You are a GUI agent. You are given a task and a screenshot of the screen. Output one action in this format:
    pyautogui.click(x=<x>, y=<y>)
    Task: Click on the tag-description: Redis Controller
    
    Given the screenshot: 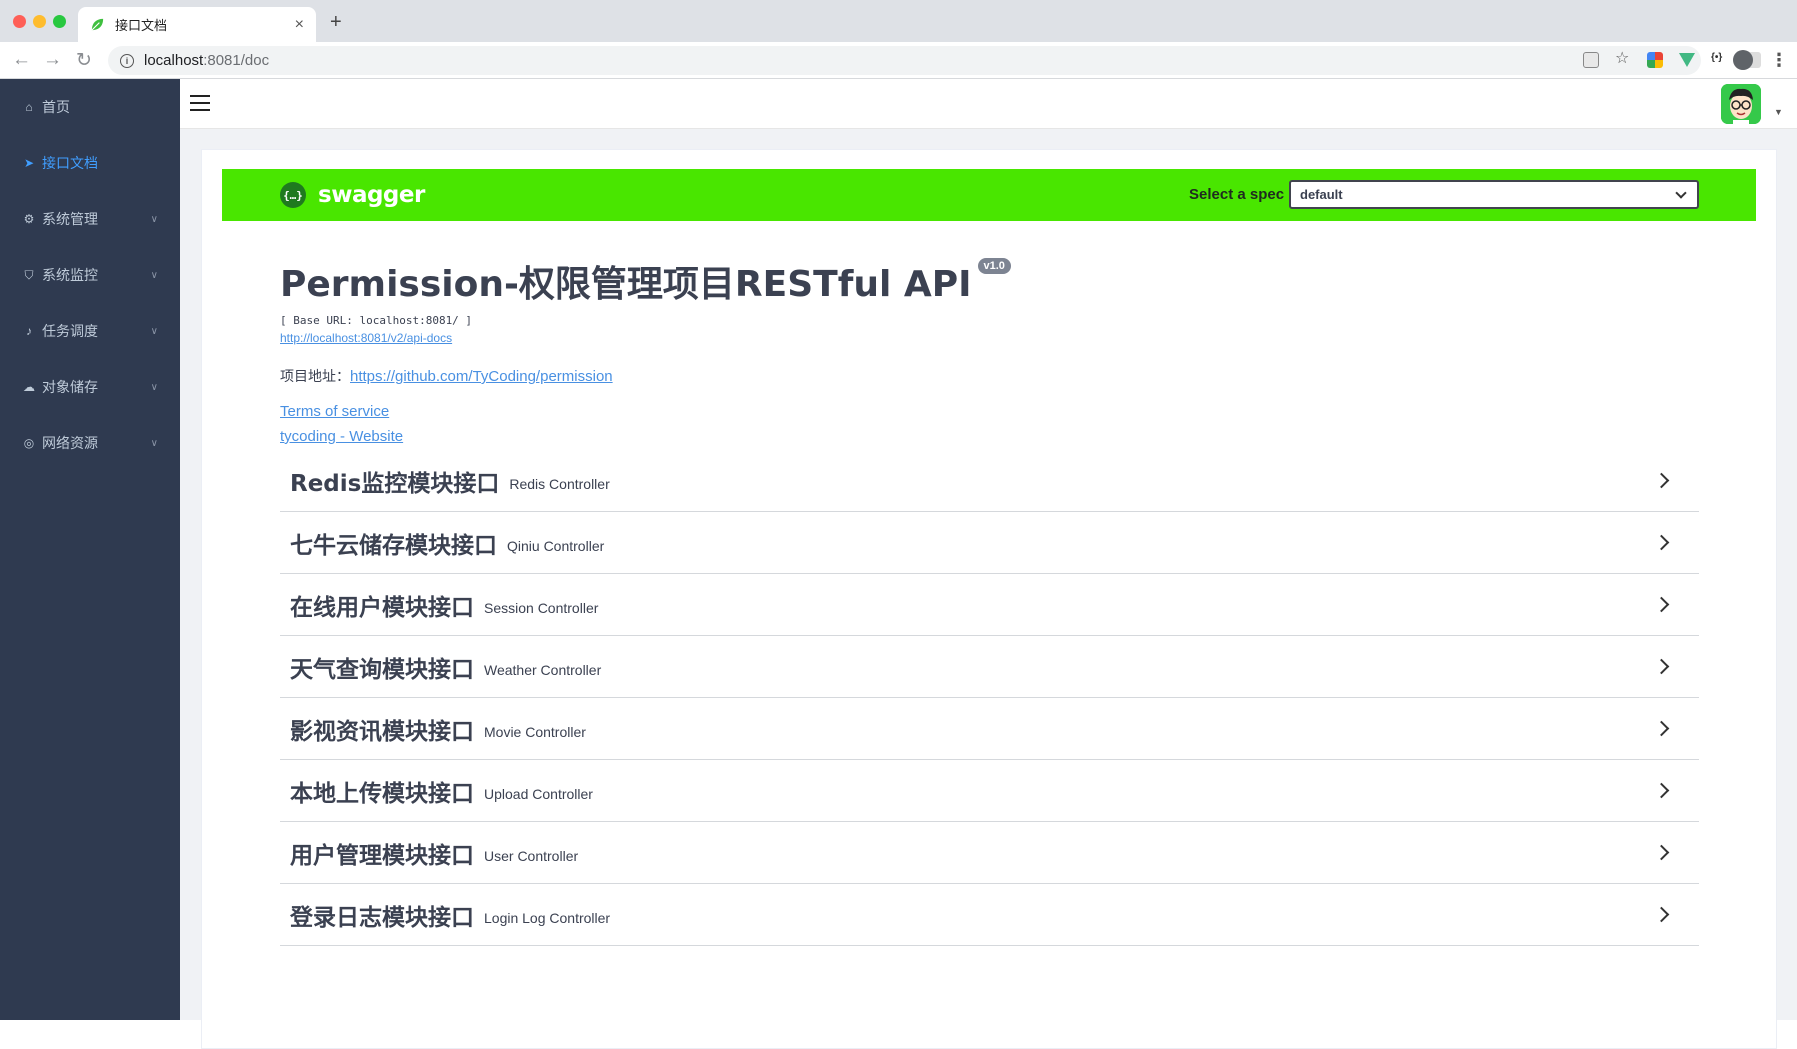 What is the action you would take?
    pyautogui.click(x=559, y=483)
    